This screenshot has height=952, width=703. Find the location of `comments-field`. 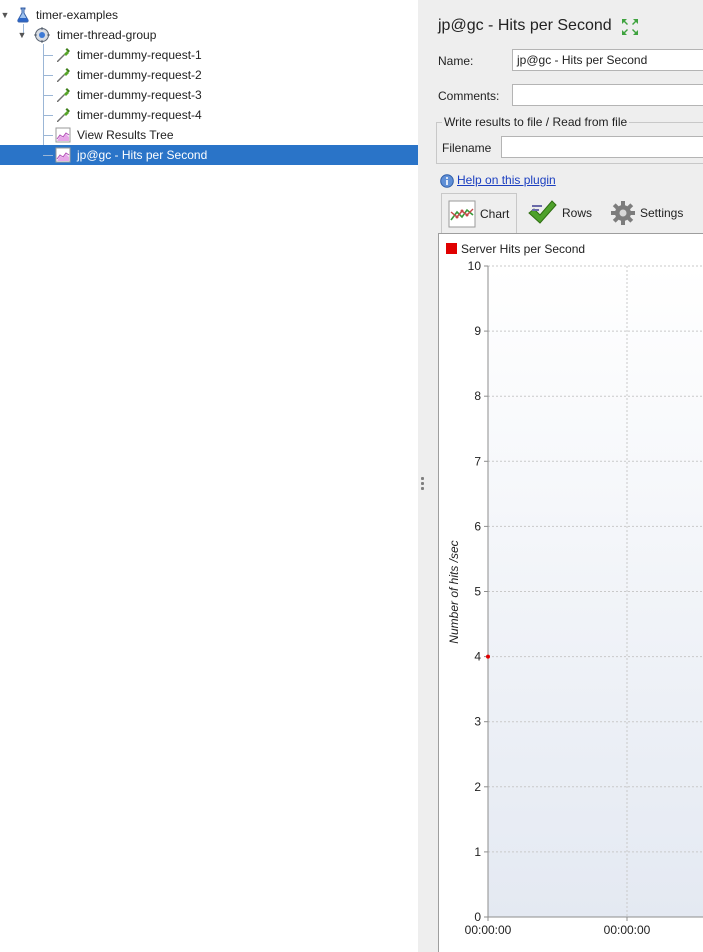

comments-field is located at coordinates (607, 95).